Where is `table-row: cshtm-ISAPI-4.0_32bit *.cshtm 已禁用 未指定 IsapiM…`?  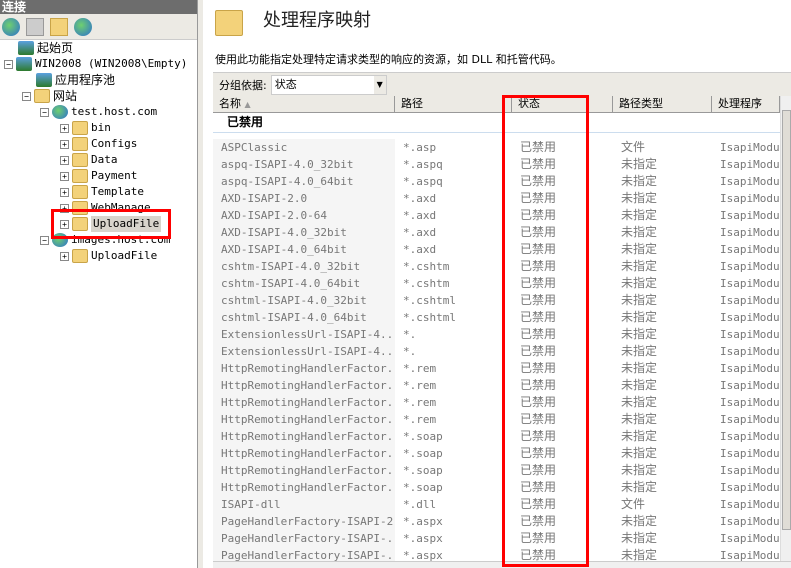 table-row: cshtm-ISAPI-4.0_32bit *.cshtm 已禁用 未指定 IsapiM… is located at coordinates (496, 266).